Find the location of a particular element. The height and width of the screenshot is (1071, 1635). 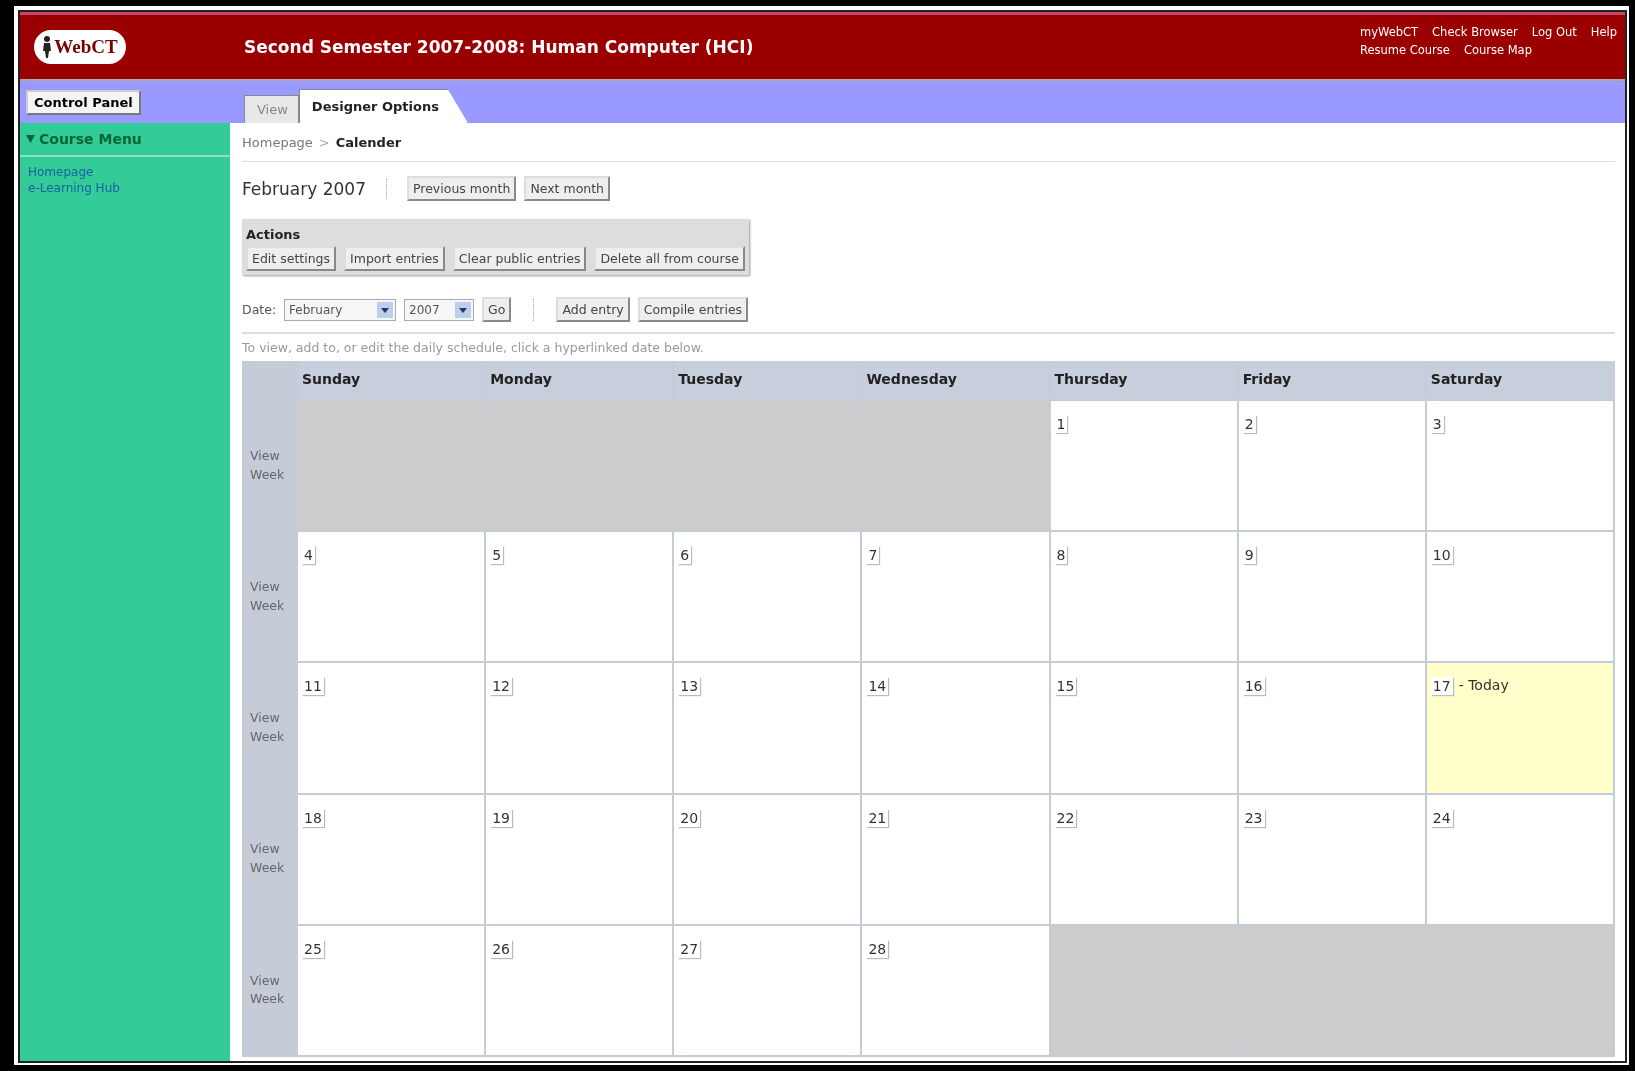

date-link: 18 is located at coordinates (313, 817).